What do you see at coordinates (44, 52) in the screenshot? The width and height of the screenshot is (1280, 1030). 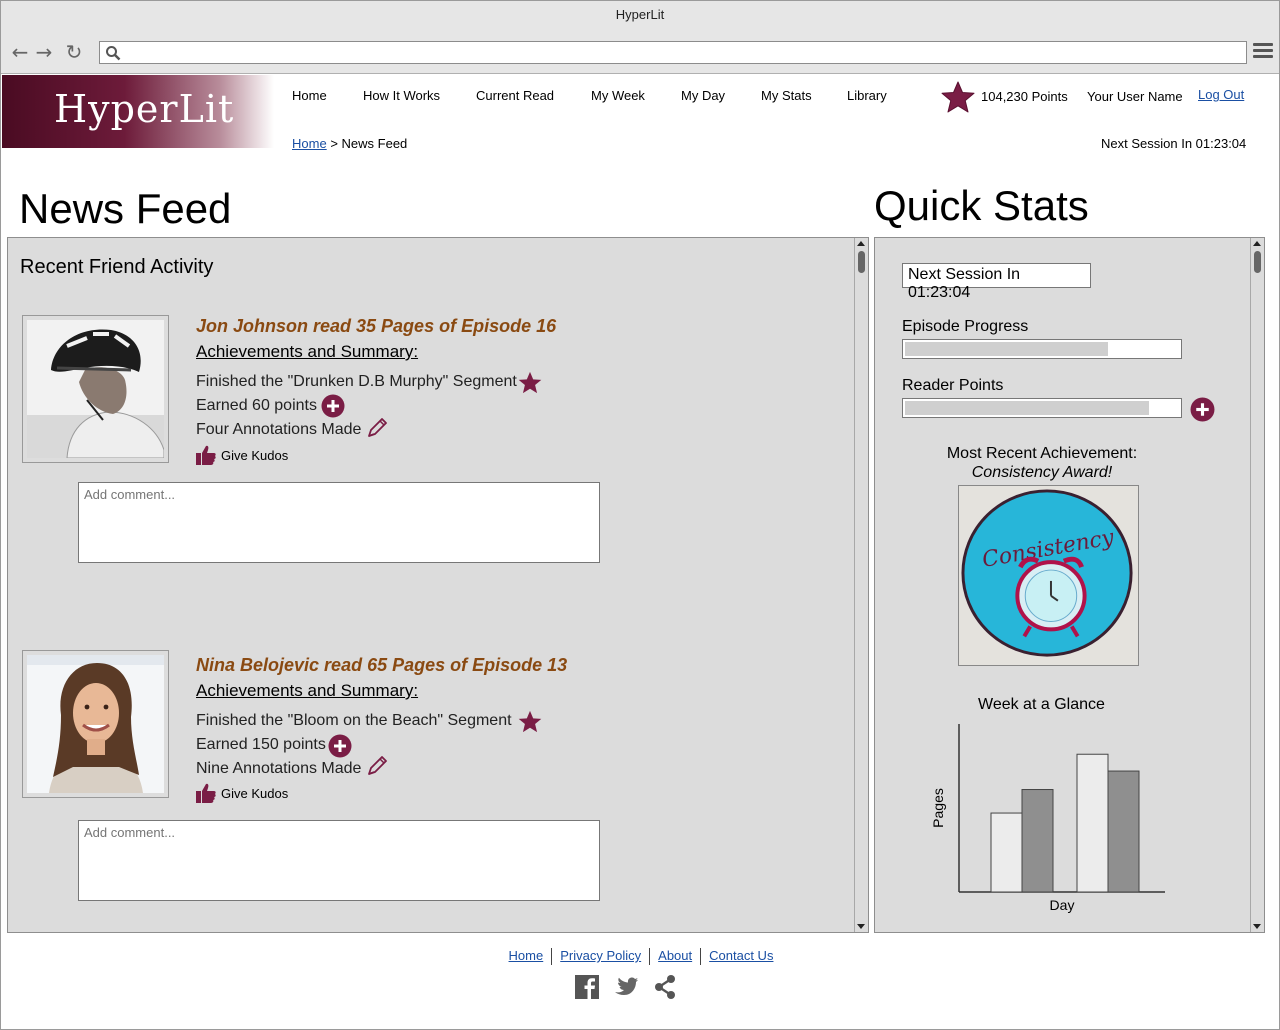 I see `forward-arrow-icon: →` at bounding box center [44, 52].